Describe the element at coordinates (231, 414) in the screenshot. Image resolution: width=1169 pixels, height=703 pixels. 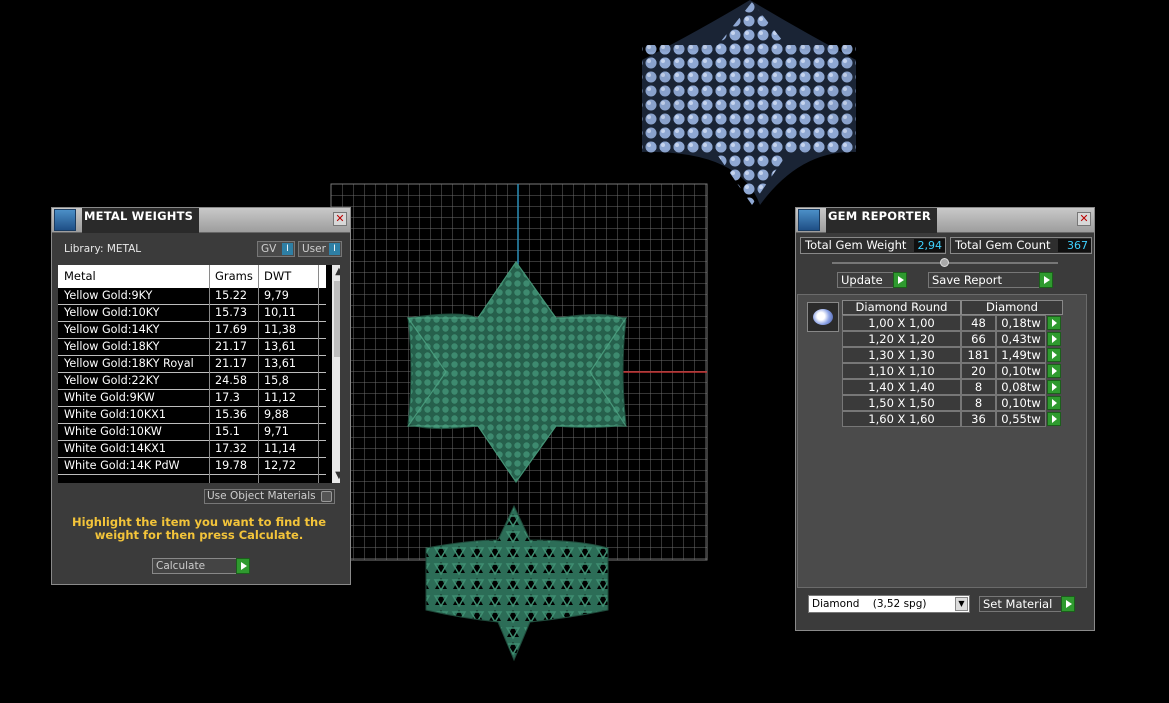
I see `cell-grams: 15.36` at that location.